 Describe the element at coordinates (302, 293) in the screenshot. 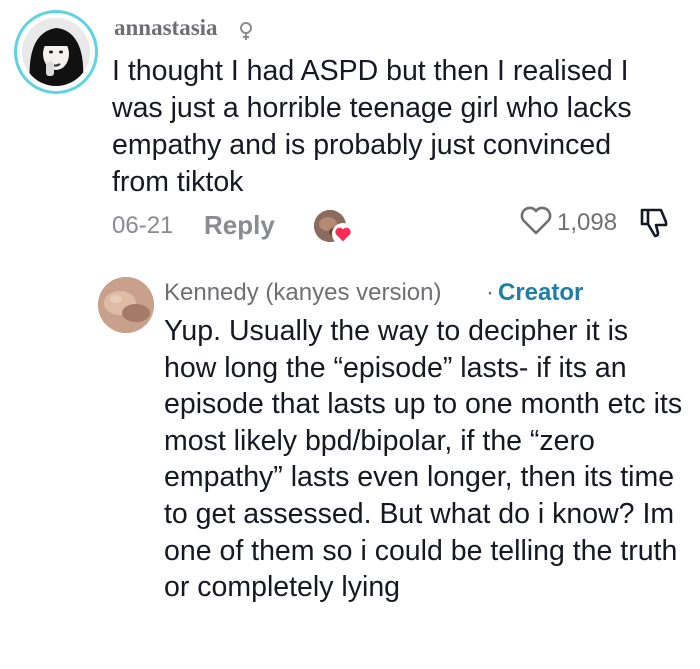

I see `comment-username: Kennedy (kanyes version)` at that location.